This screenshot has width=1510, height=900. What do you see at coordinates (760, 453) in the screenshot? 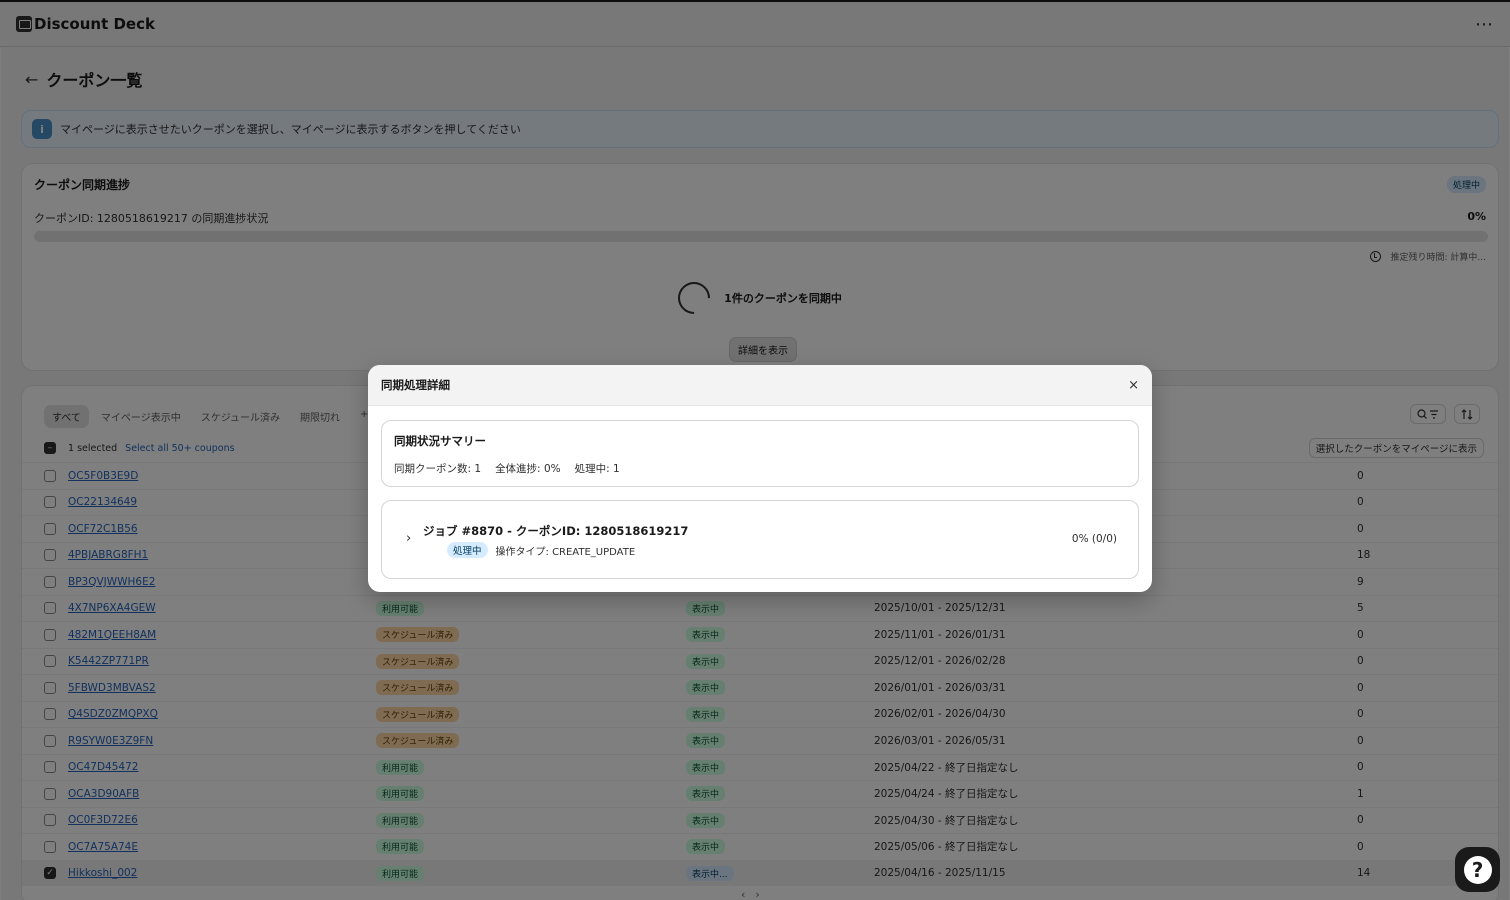
I see `summary-box: 同期状況サマリー 同期クーポン数: 1 全体進捗: 0% 処理中: 1` at bounding box center [760, 453].